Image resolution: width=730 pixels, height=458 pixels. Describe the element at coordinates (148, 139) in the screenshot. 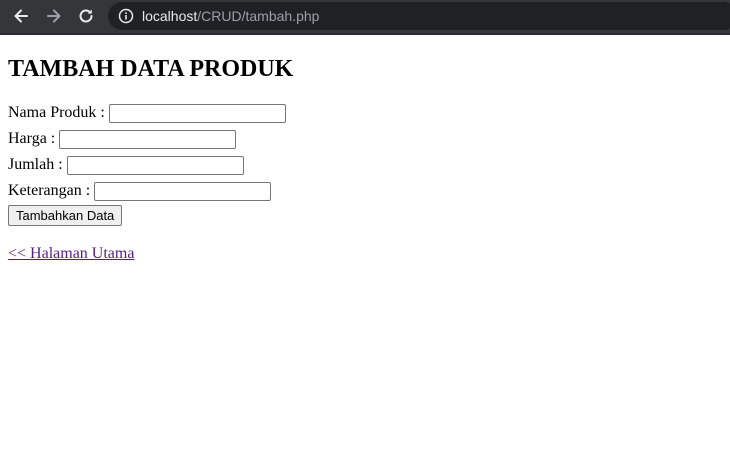

I see `harga-input` at that location.